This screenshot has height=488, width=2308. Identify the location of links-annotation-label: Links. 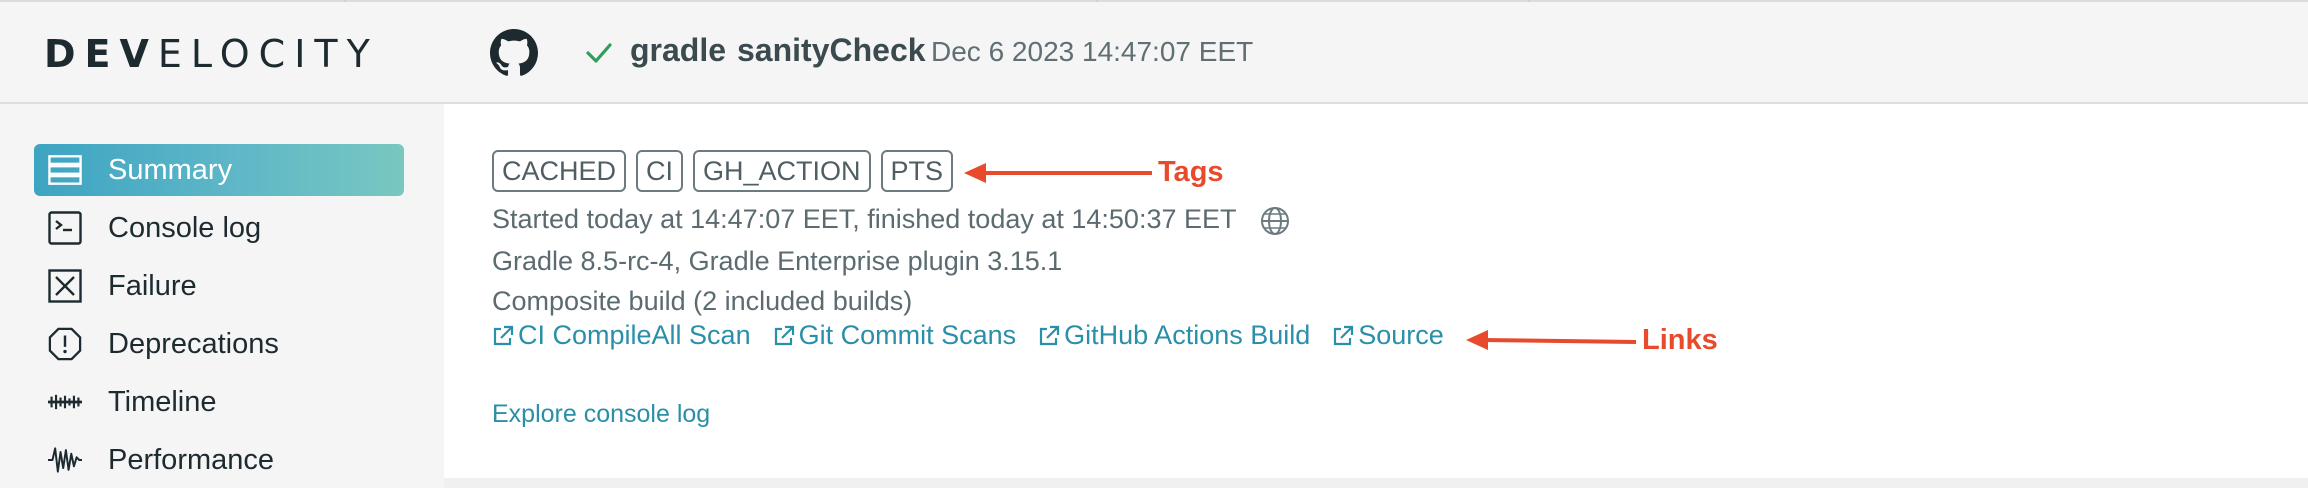
(1680, 340).